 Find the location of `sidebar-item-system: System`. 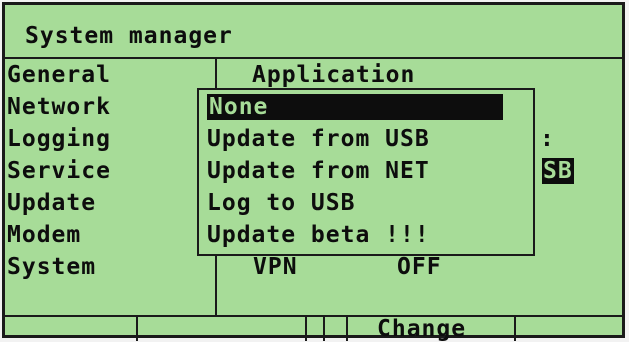

sidebar-item-system: System is located at coordinates (51, 267).